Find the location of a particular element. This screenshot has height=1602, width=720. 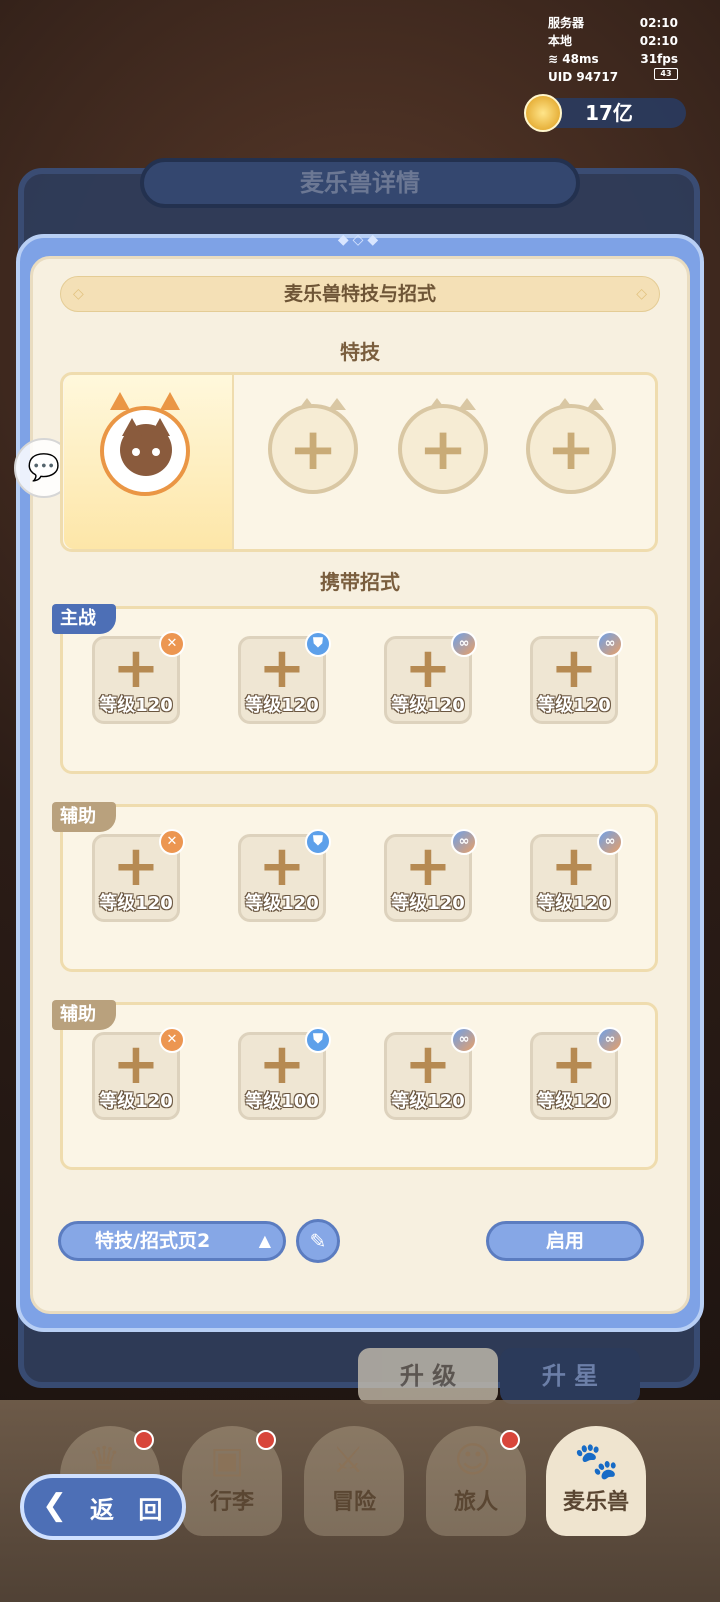

move-slot: + 等级100 ⛊ is located at coordinates (284, 1073).